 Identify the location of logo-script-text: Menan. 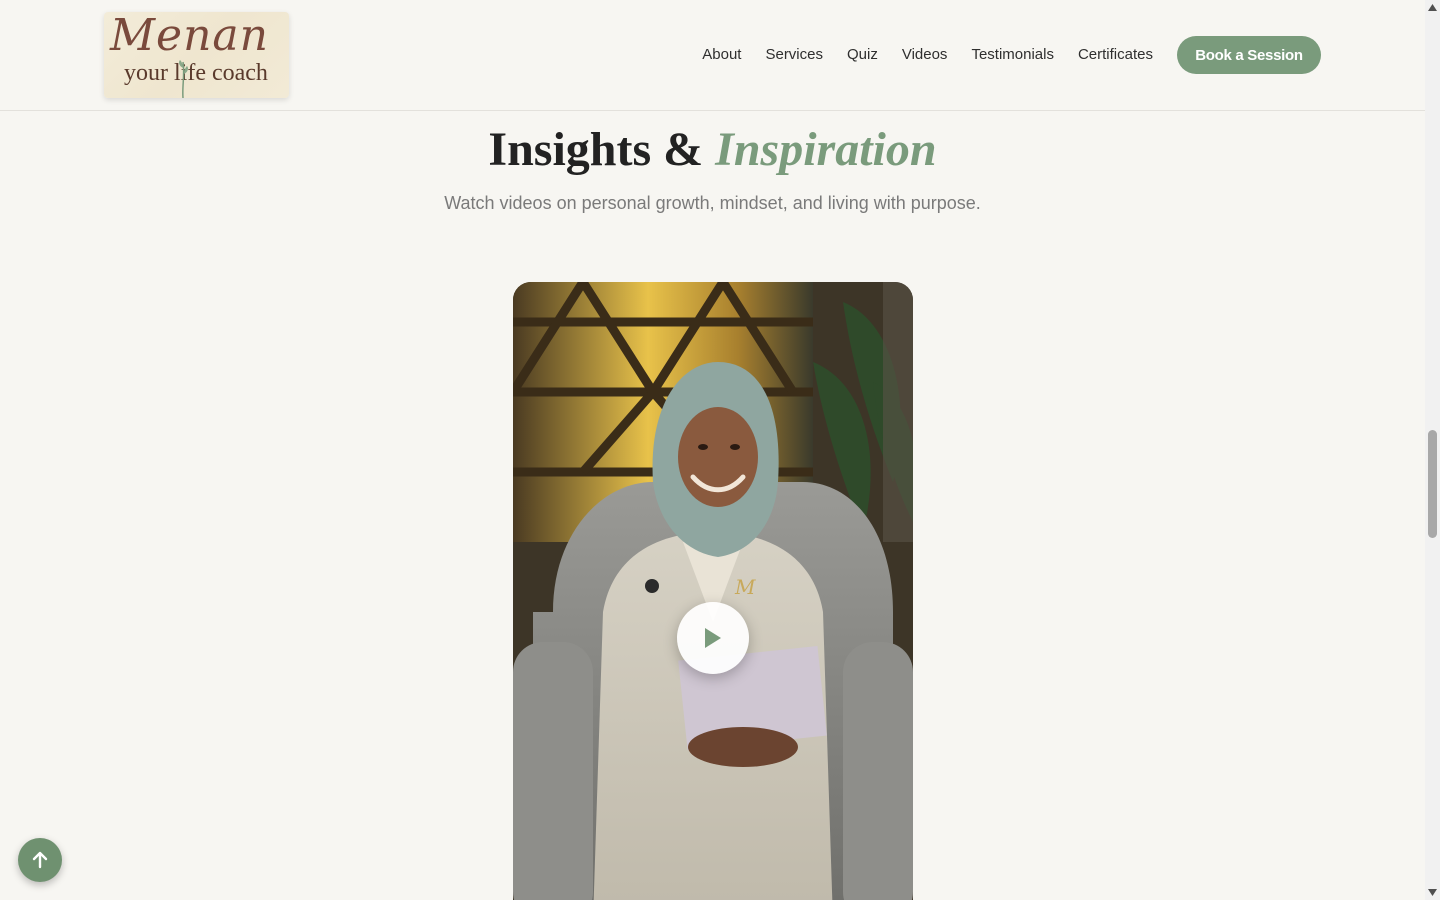
(189, 36).